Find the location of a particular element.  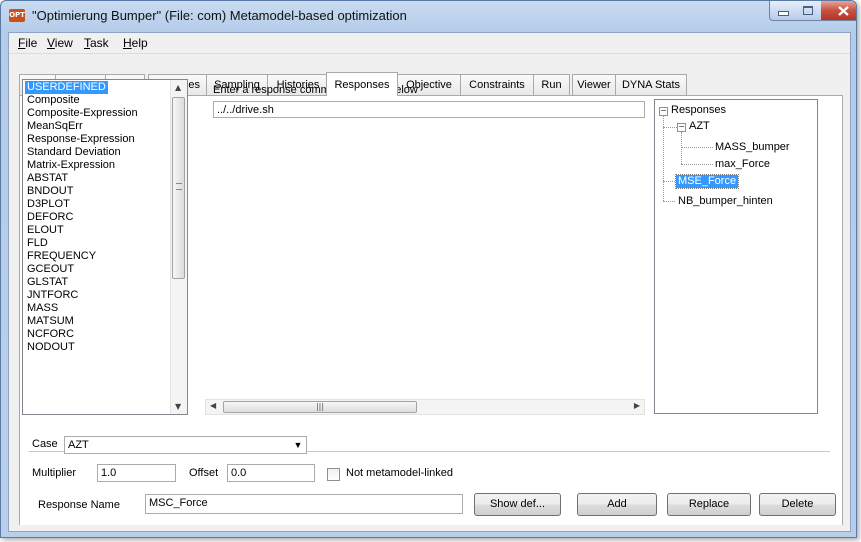

list-item: Standard Deviation is located at coordinates (74, 152).